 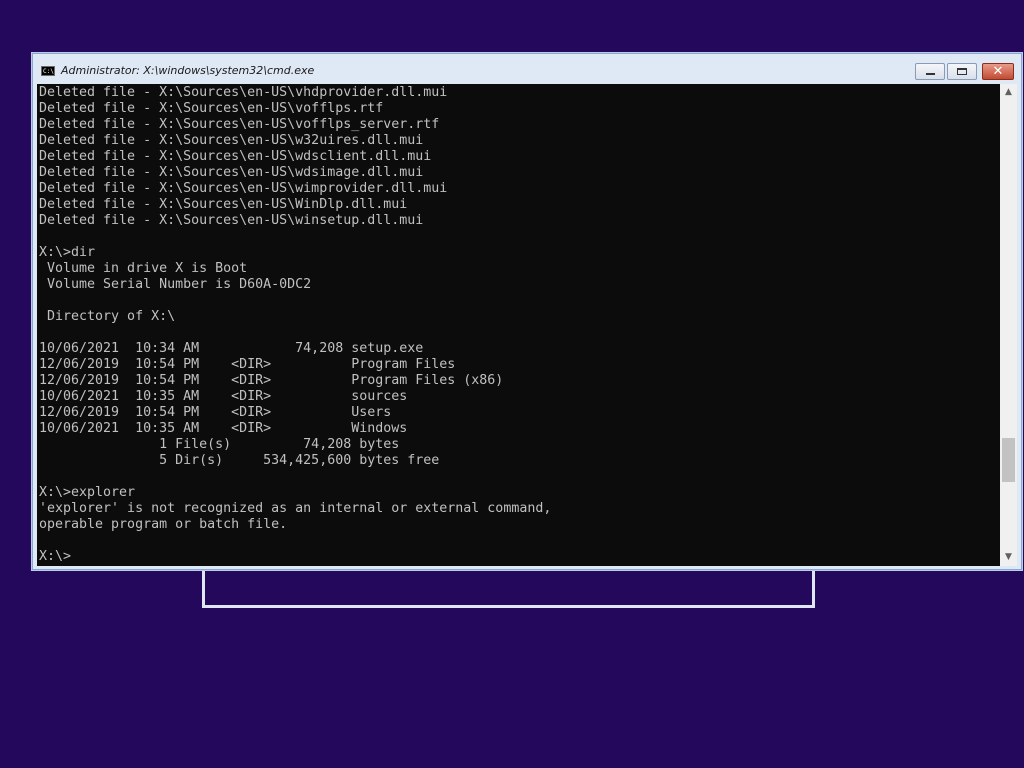 I want to click on console-line: 10/06/2021 10:34 AM 74,208 setup.exe, so click(x=231, y=348).